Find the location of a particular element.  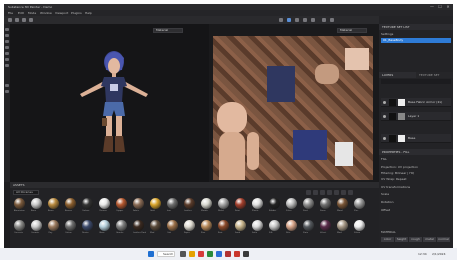

prop-projection: Projection: UV projection is located at coordinates (416, 167).